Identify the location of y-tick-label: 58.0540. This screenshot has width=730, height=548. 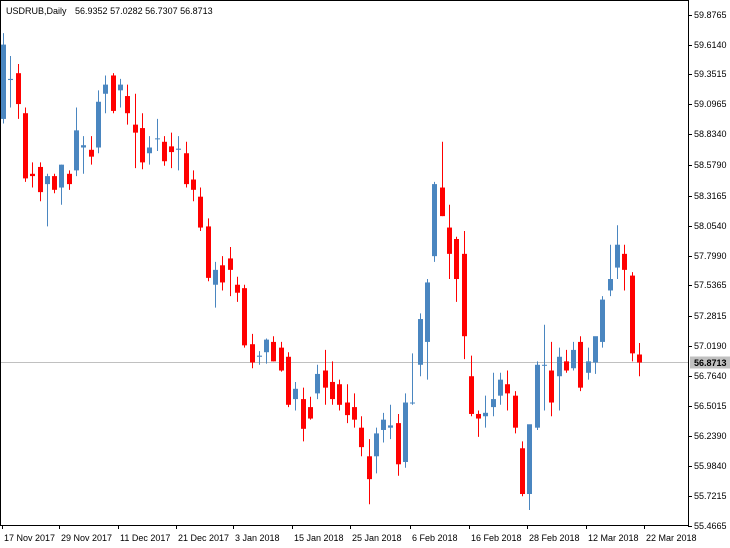
(710, 226).